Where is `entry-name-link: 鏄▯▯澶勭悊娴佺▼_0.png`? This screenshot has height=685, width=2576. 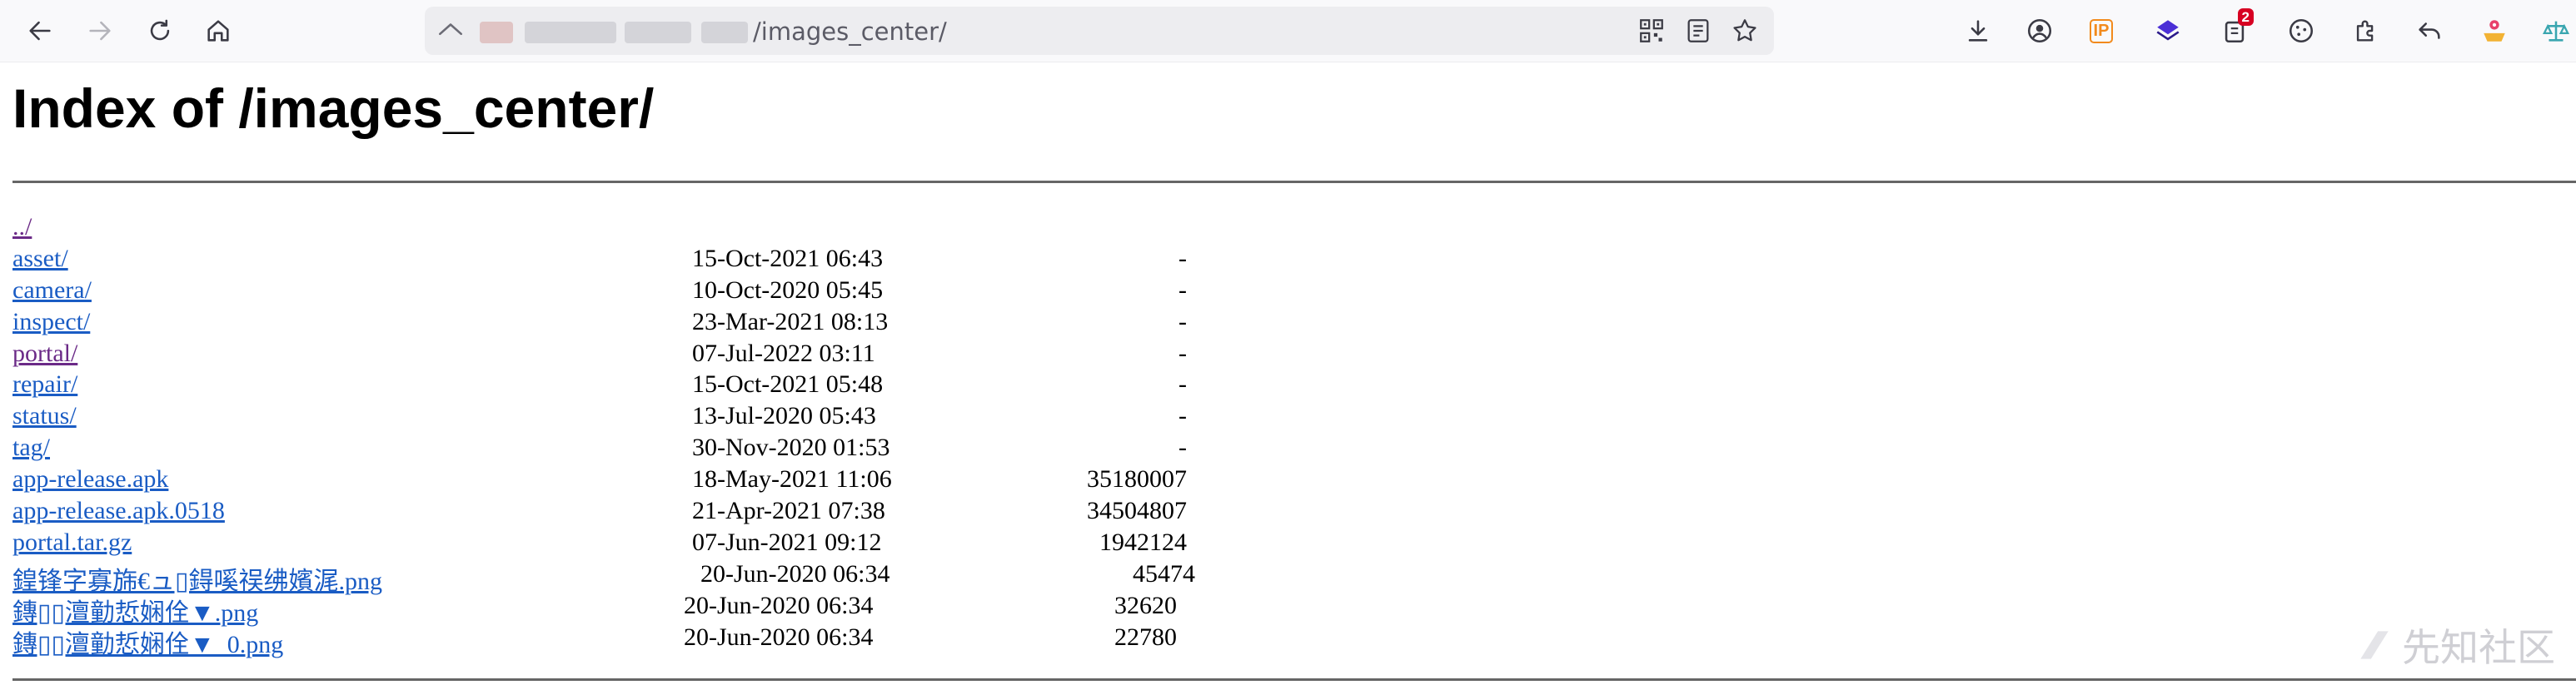 entry-name-link: 鏄▯▯澶勭悊娴佺▼_0.png is located at coordinates (147, 642).